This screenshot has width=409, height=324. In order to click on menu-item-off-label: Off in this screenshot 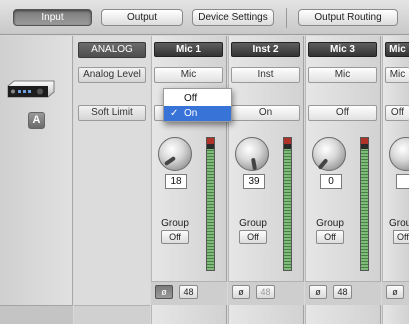, I will do `click(191, 98)`.